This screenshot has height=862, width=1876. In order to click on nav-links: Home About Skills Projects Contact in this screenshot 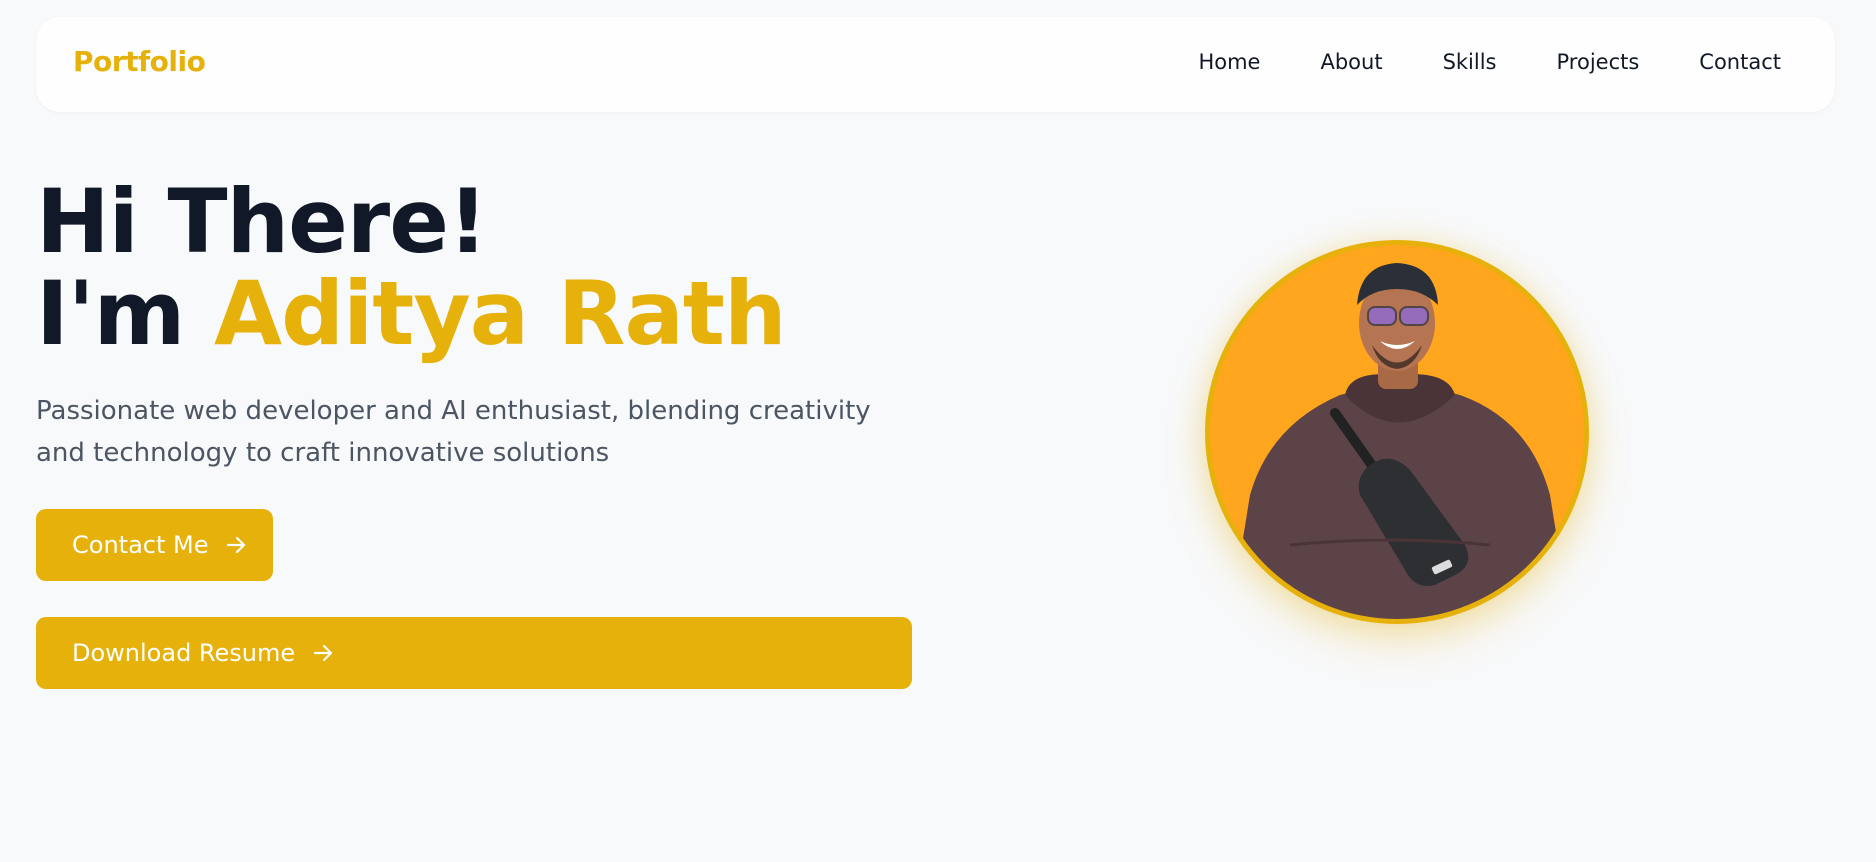, I will do `click(1489, 62)`.